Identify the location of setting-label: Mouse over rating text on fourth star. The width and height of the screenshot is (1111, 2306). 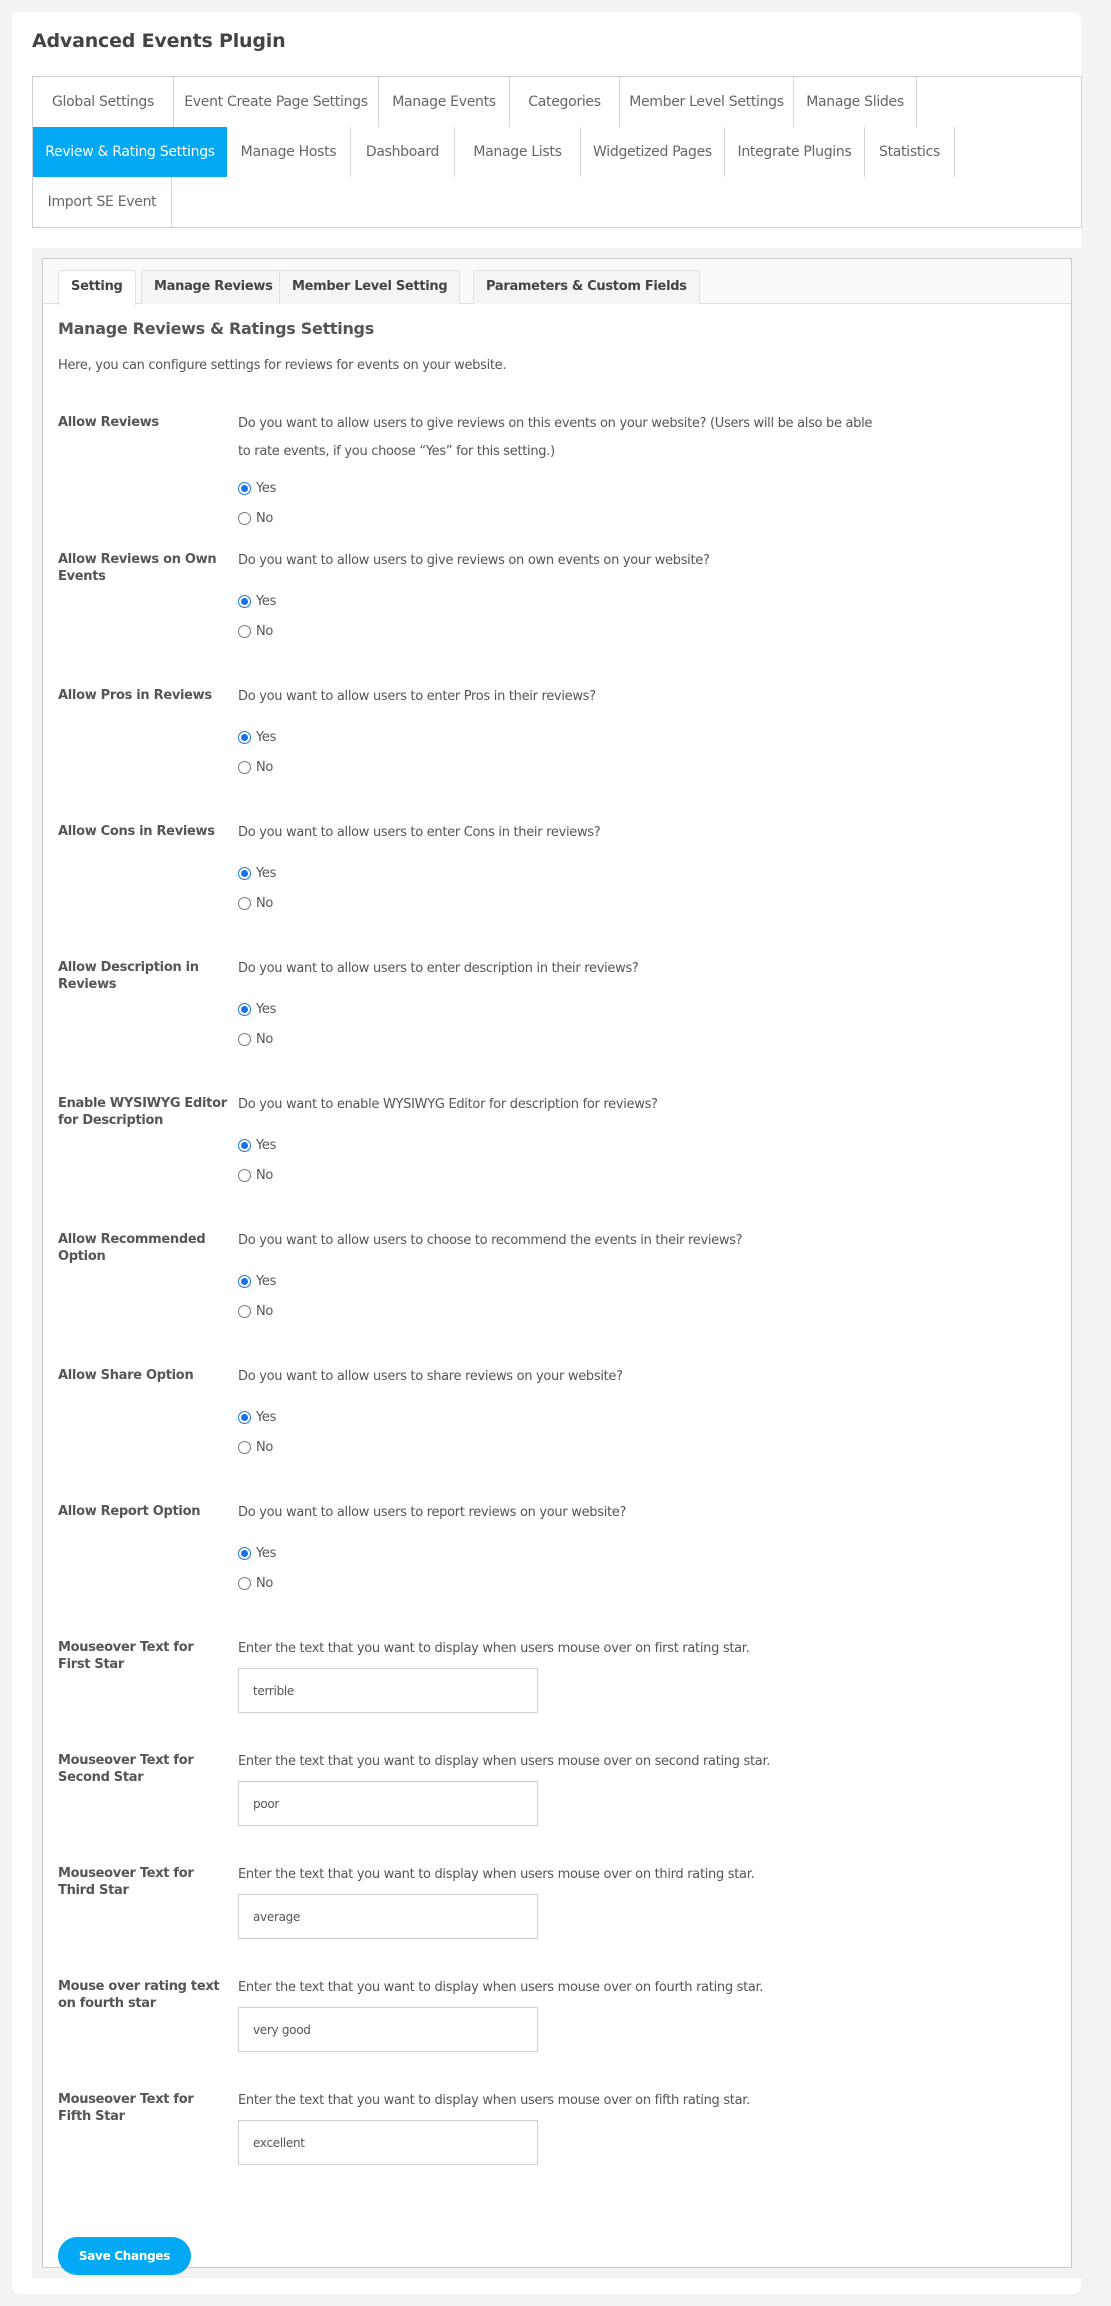
(139, 1995).